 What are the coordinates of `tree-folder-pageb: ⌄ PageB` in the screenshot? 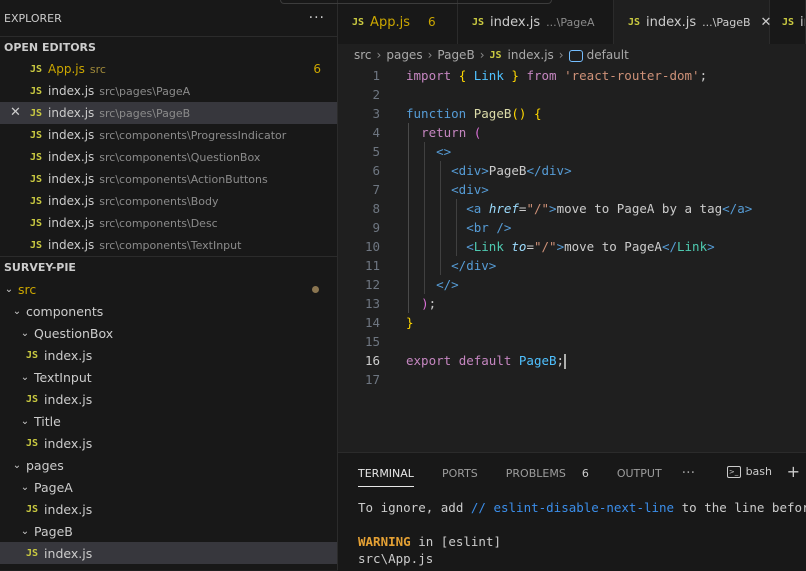 It's located at (168, 531).